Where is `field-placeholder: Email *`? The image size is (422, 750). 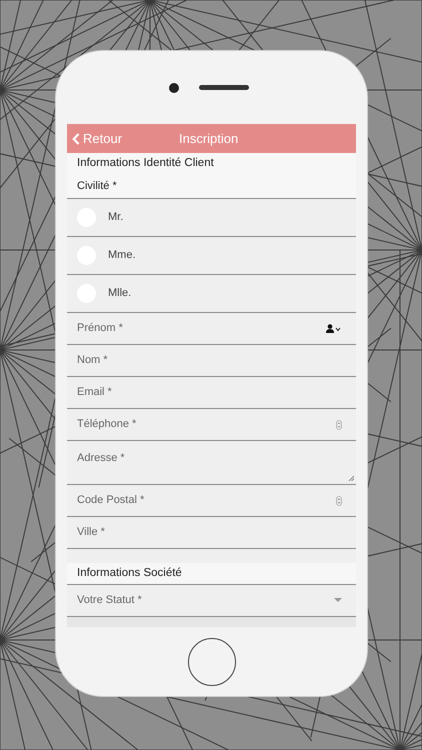
field-placeholder: Email * is located at coordinates (94, 392).